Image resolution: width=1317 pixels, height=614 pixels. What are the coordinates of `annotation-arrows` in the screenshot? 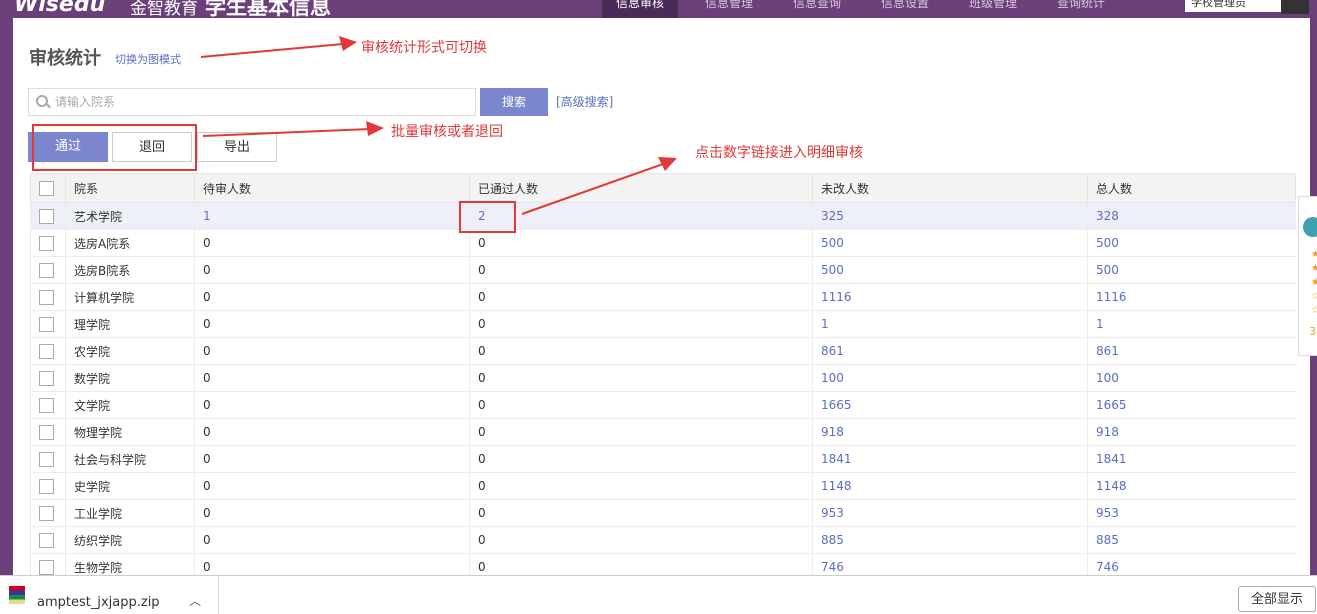 It's located at (438, 125).